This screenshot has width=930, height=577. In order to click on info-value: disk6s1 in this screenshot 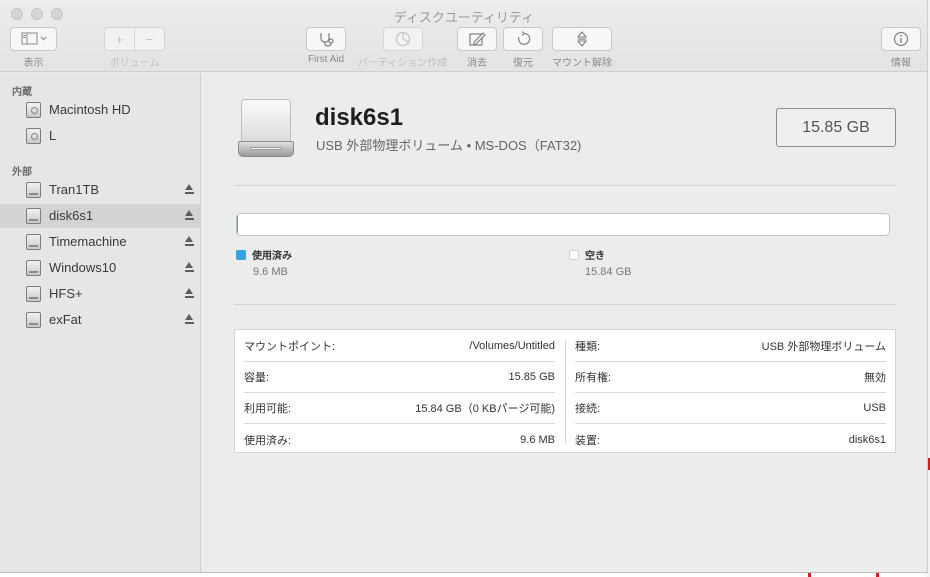, I will do `click(867, 439)`.